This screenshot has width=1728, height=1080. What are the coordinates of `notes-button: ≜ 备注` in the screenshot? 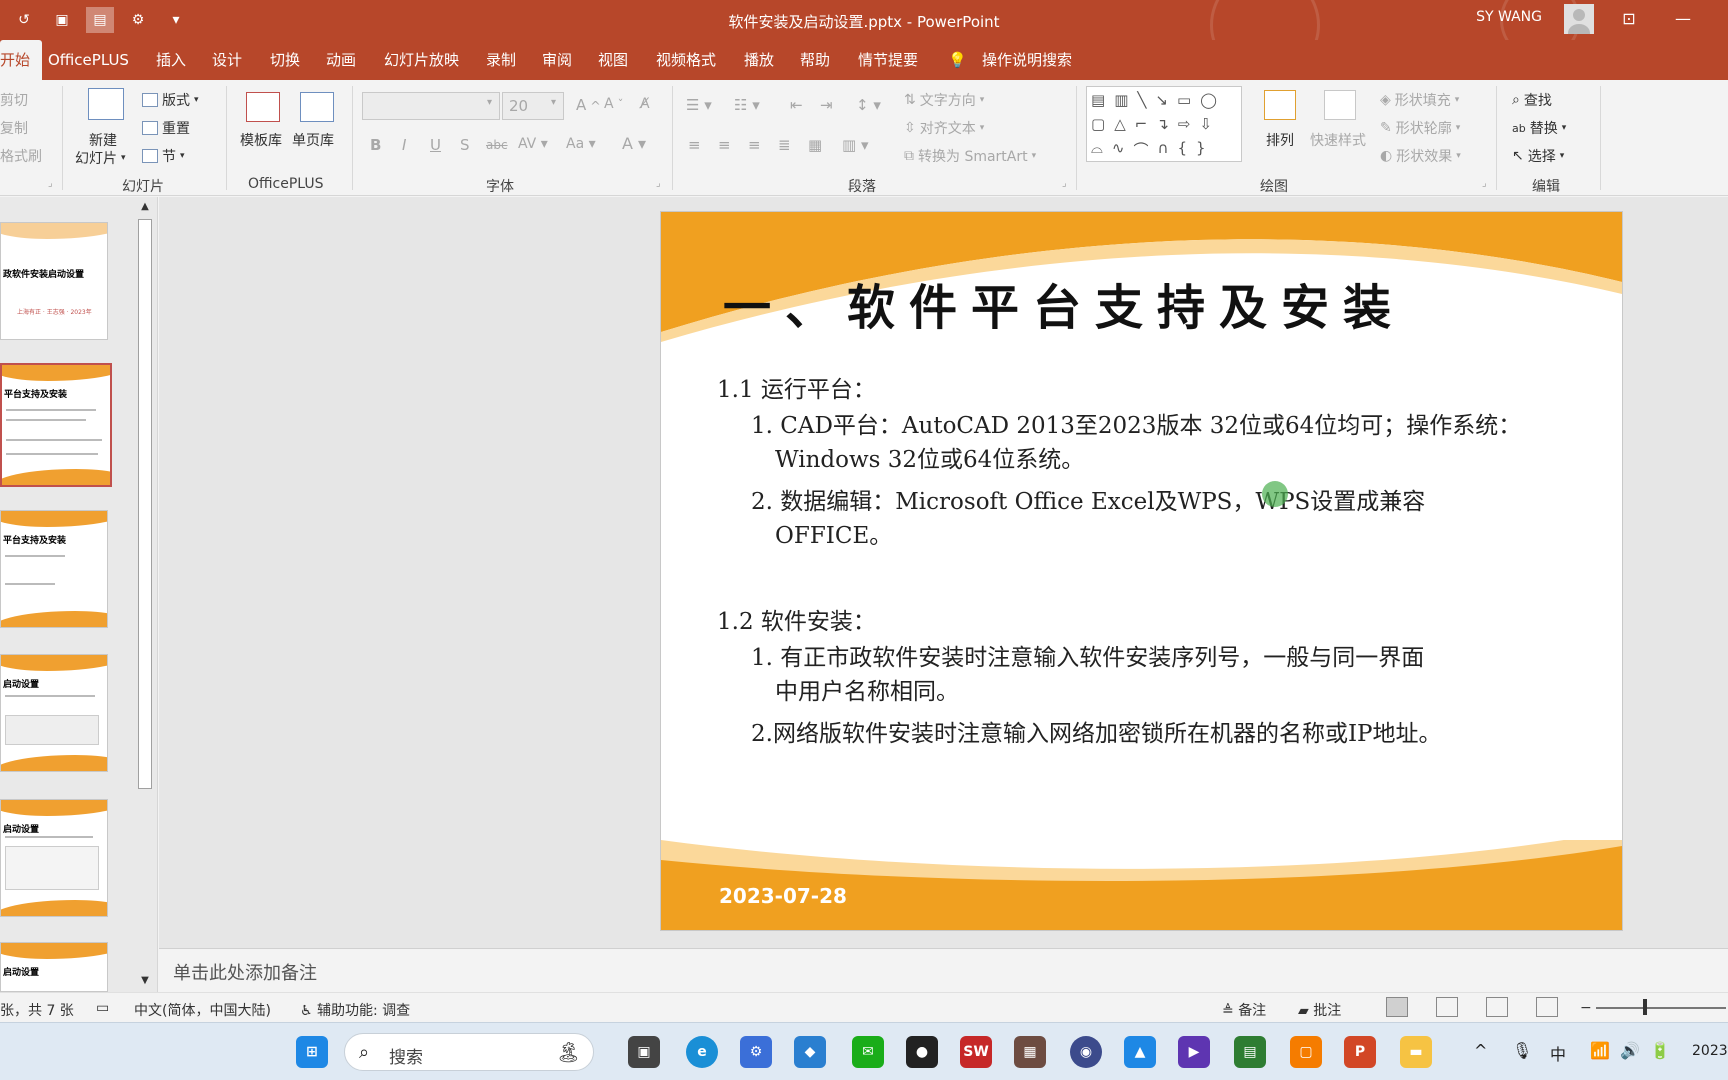 It's located at (1244, 1010).